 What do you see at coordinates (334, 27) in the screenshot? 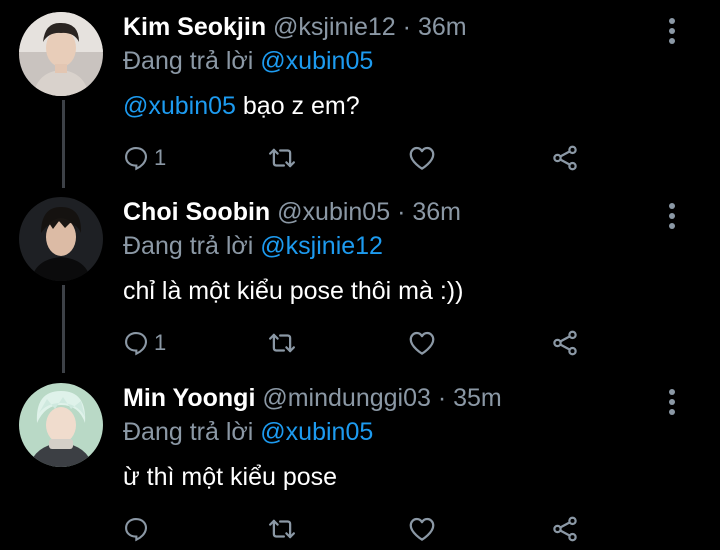
I see `user-handle: @ksjinie12` at bounding box center [334, 27].